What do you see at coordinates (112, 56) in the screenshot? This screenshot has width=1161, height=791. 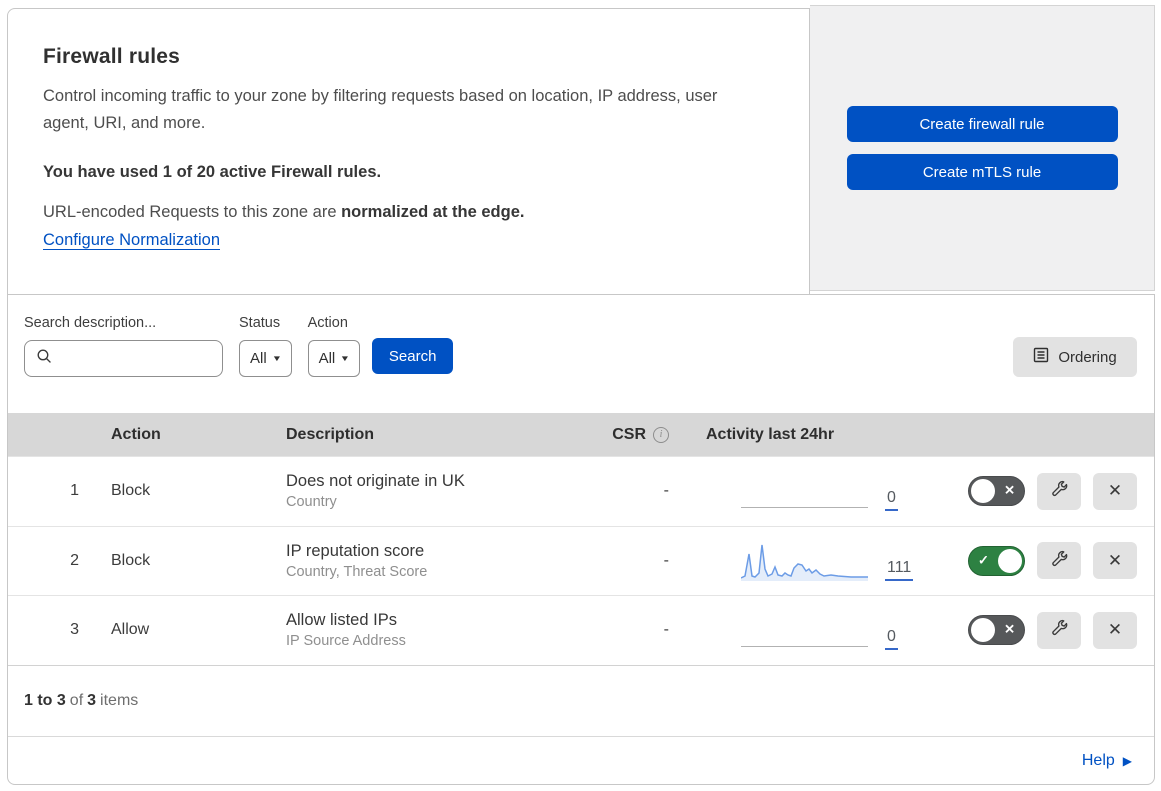 I see `page-title: Firewall rules` at bounding box center [112, 56].